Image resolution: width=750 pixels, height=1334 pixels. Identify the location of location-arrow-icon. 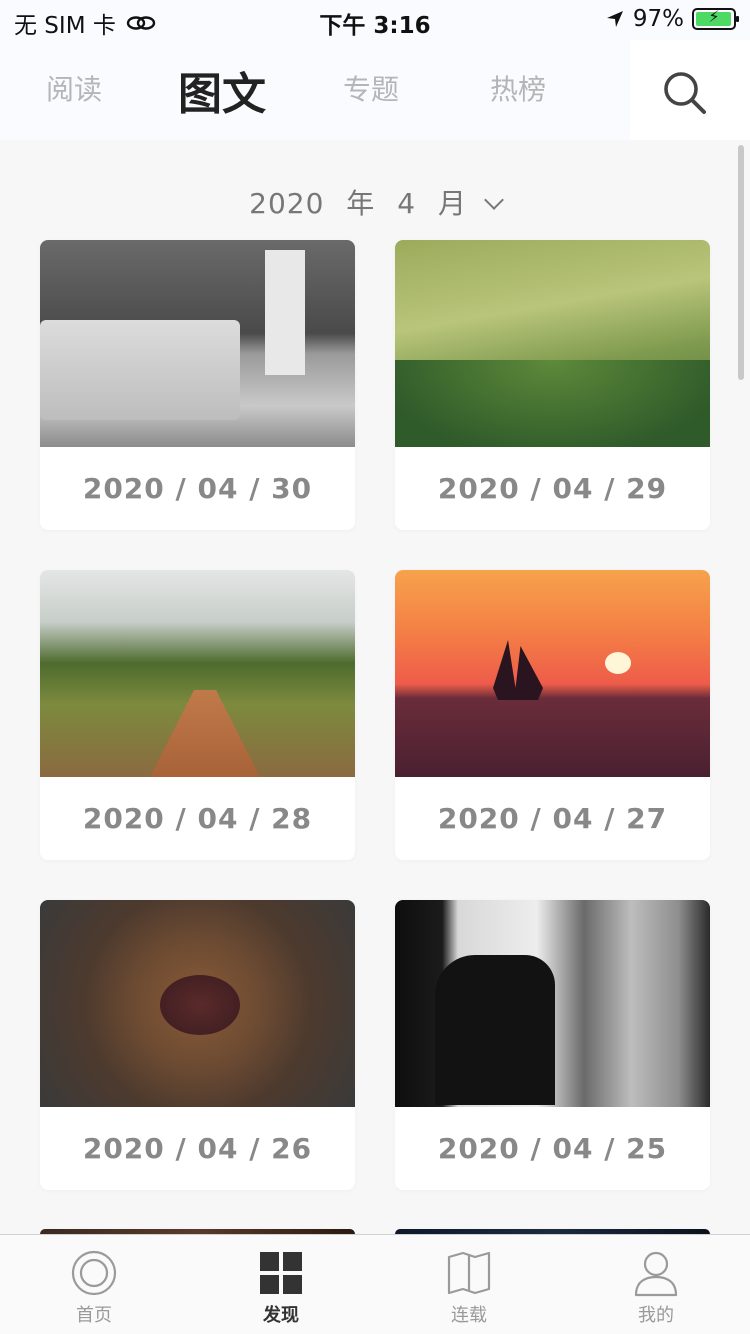
(614, 19).